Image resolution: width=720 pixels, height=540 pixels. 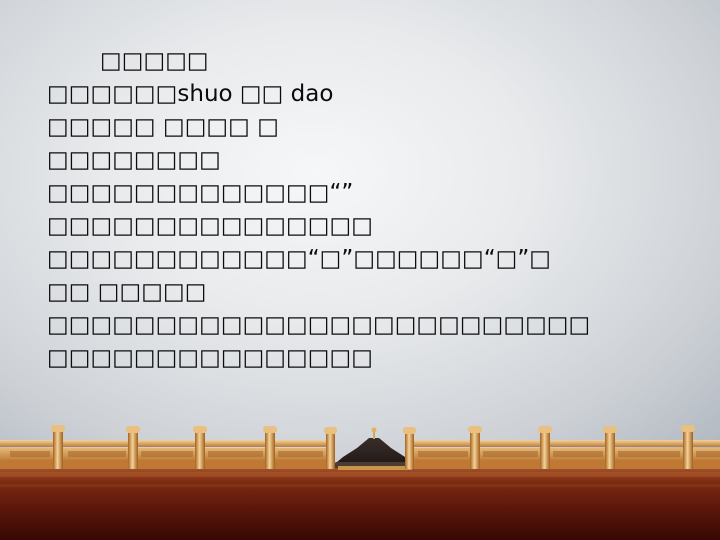 I want to click on text-line: □□□□□□□□□□□□□□□□□□□□□□□□□, so click(x=319, y=325).